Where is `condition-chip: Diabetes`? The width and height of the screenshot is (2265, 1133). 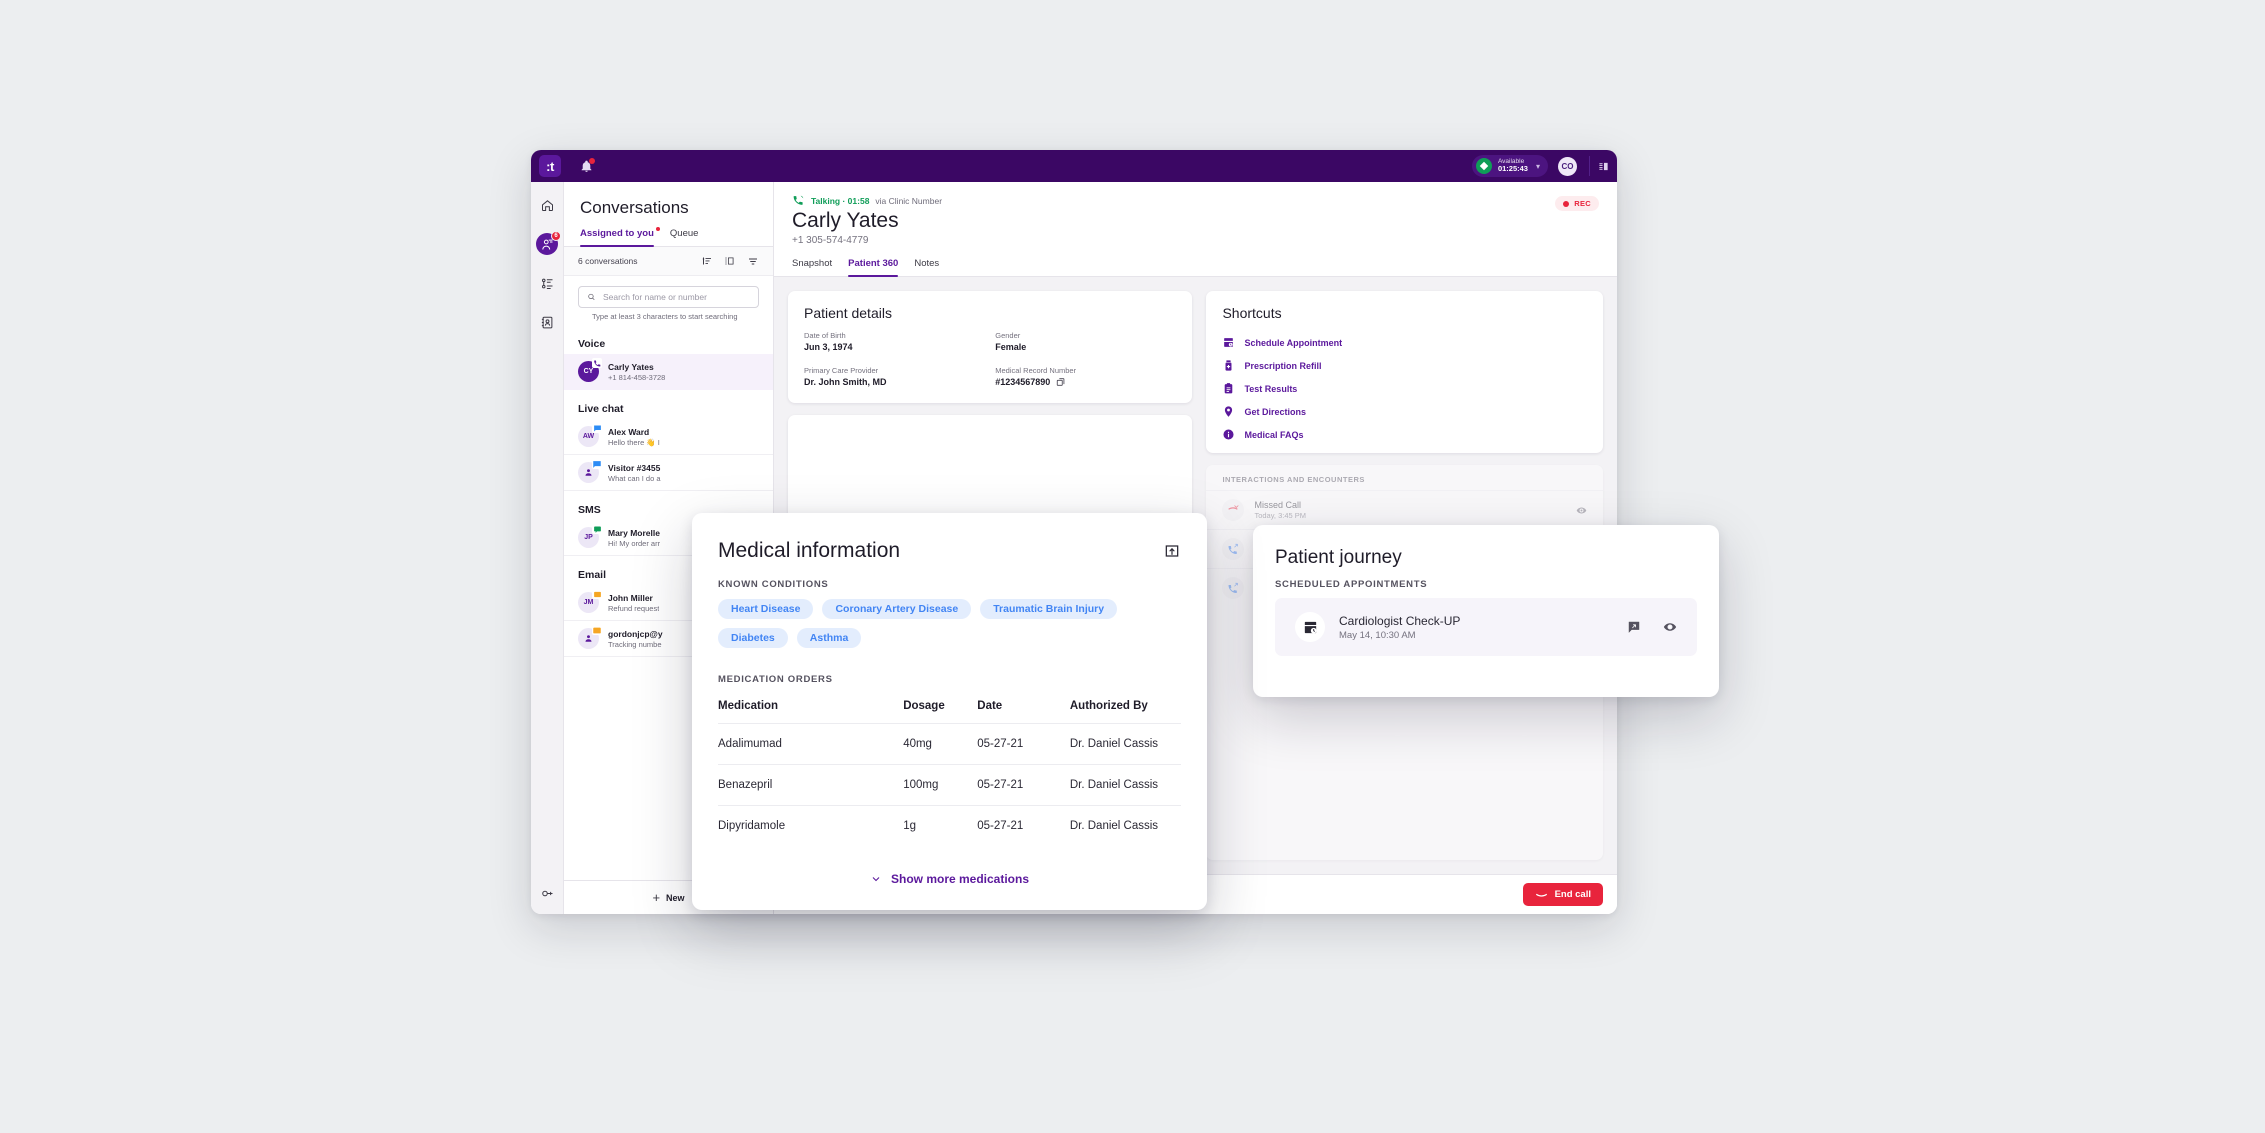
condition-chip: Diabetes is located at coordinates (753, 638).